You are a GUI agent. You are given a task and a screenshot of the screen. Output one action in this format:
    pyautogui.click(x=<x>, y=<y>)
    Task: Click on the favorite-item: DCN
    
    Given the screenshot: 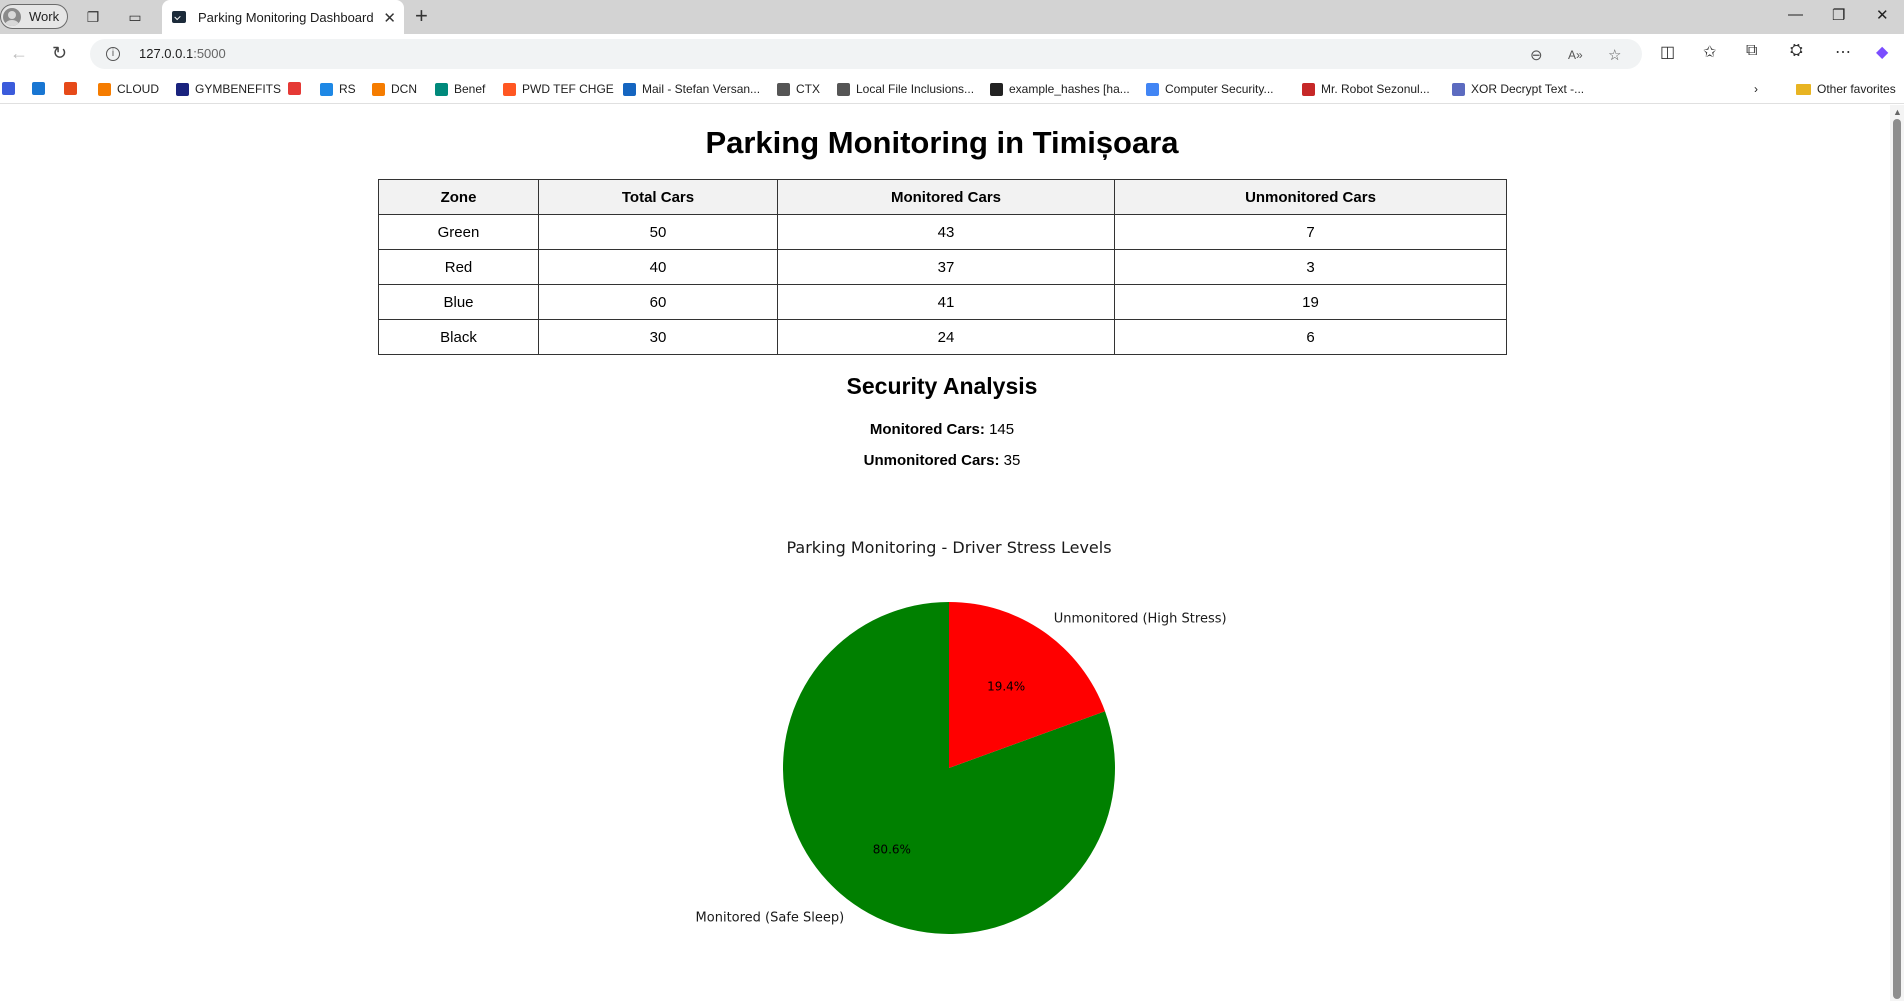 What is the action you would take?
    pyautogui.click(x=394, y=89)
    